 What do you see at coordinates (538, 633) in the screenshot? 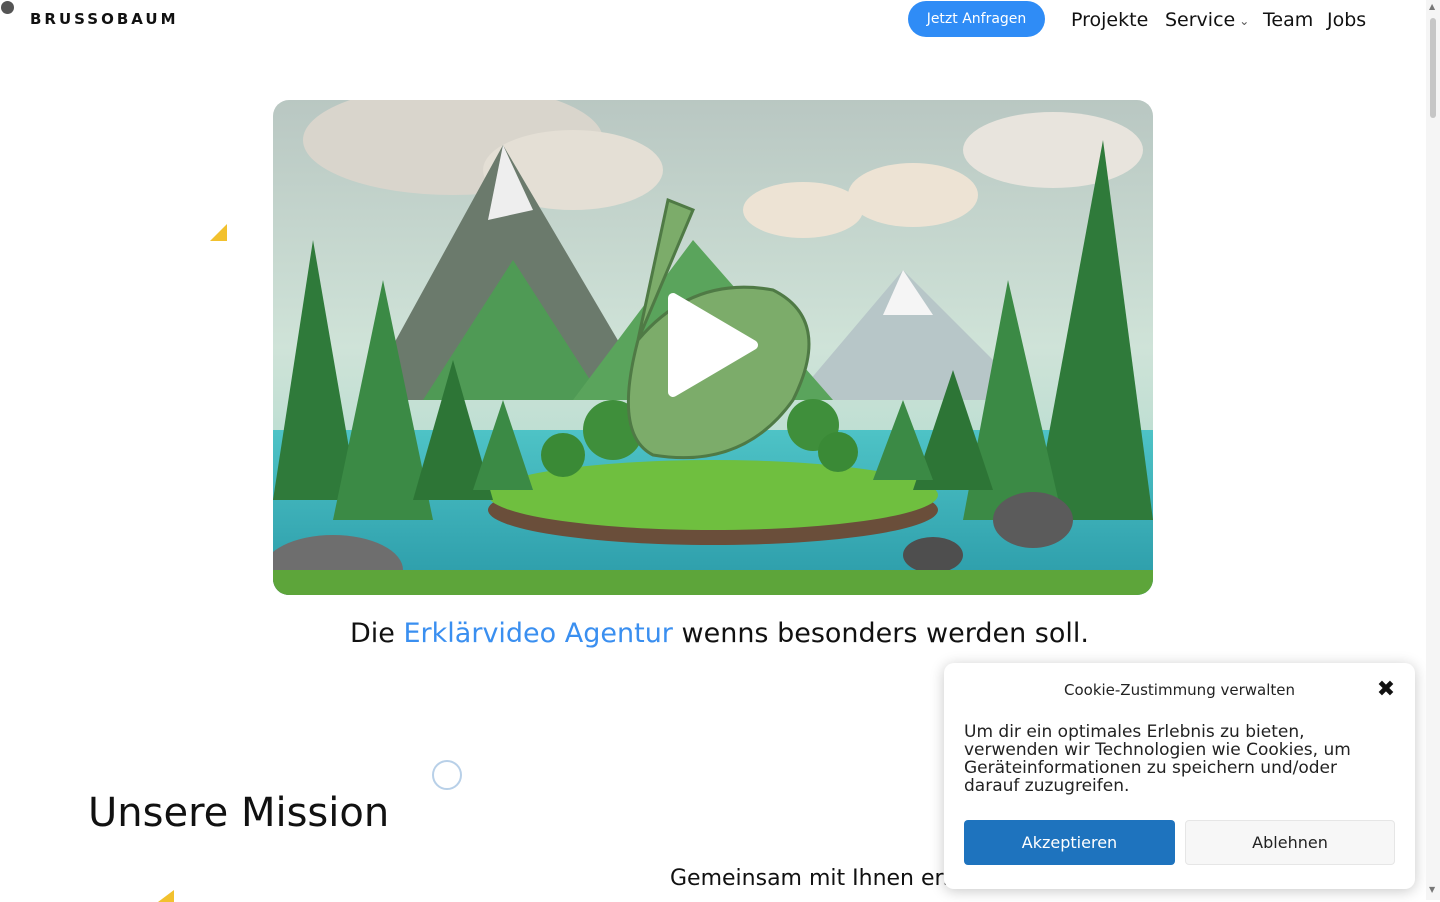
I see `tagline-highlight: Erklärvideo Agentur` at bounding box center [538, 633].